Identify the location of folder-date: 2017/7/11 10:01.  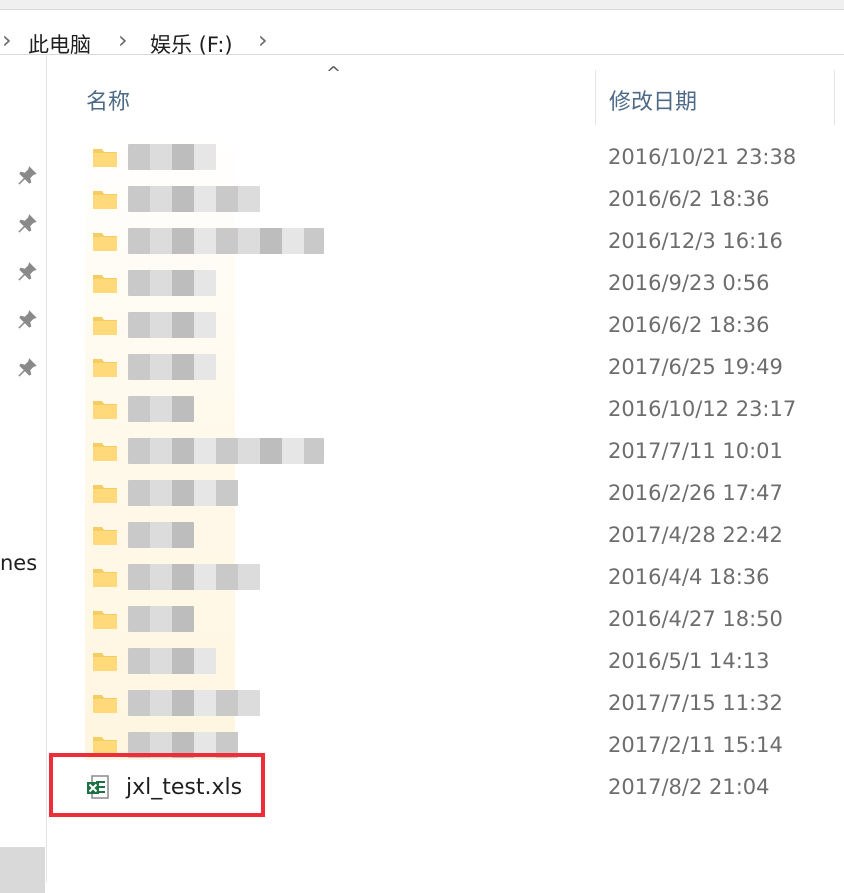
(695, 451).